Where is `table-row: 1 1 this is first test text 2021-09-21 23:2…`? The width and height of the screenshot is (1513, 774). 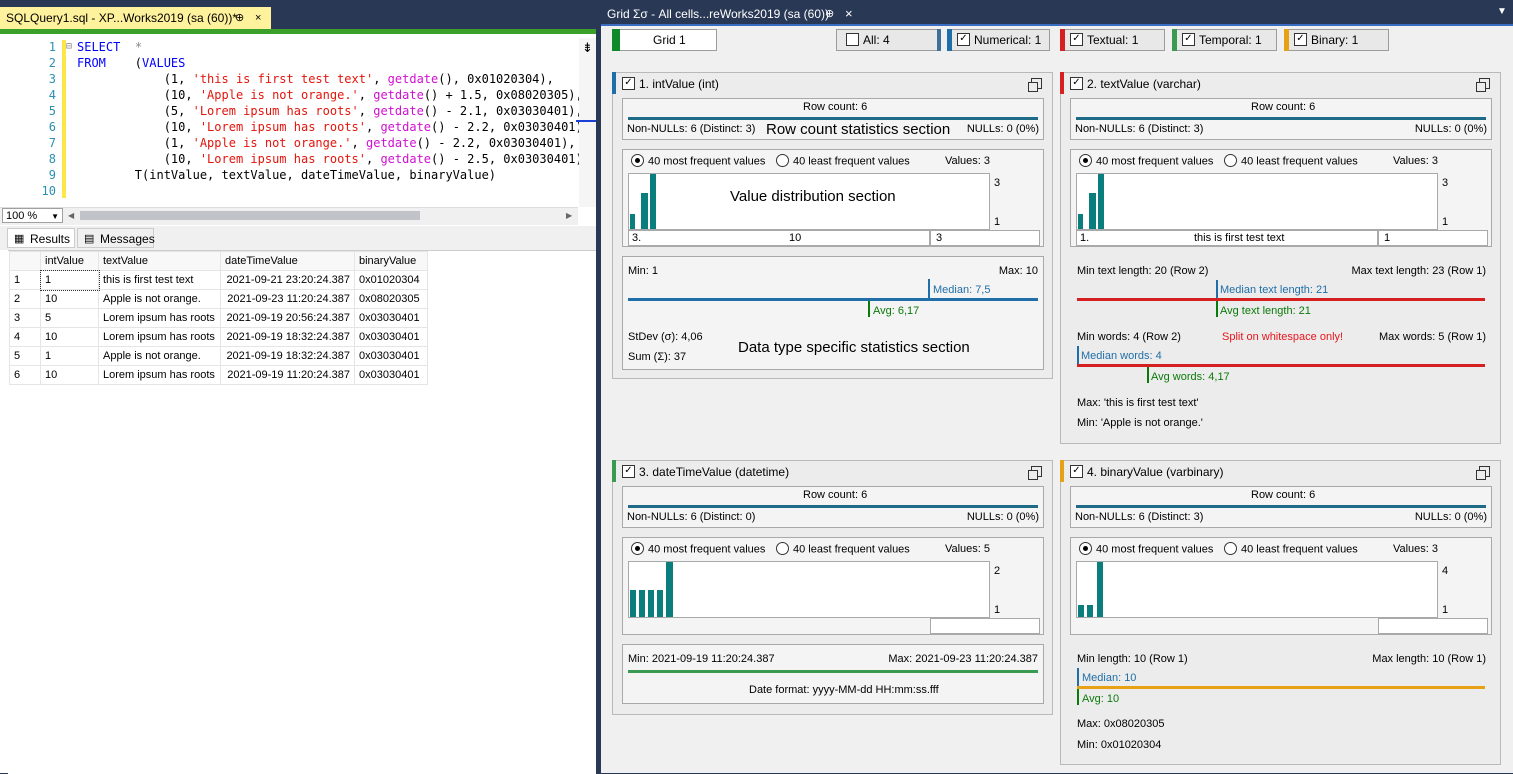
table-row: 1 1 this is first test text 2021-09-21 23:2… is located at coordinates (218, 280).